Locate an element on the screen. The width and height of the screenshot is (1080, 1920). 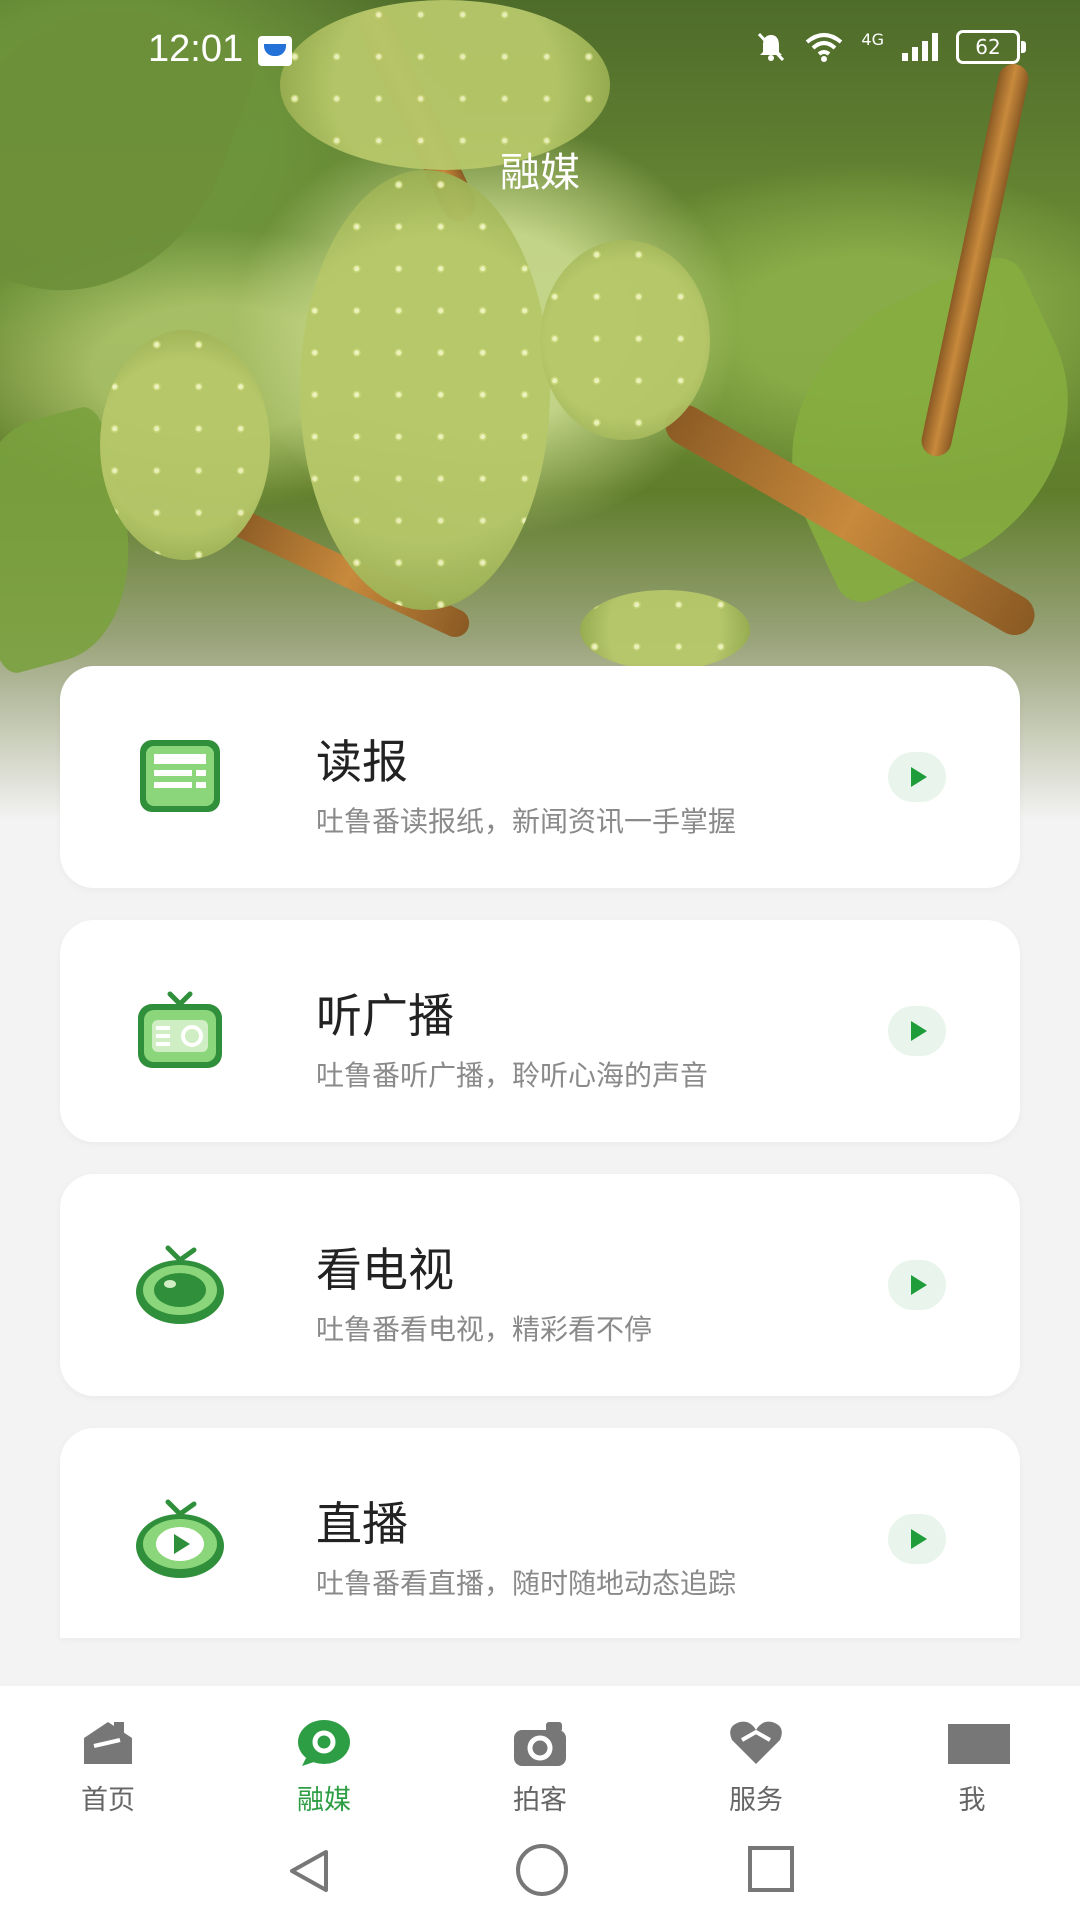
card-subtitle: 吐鲁番读报纸，新闻资讯一手掌握 is located at coordinates (526, 821).